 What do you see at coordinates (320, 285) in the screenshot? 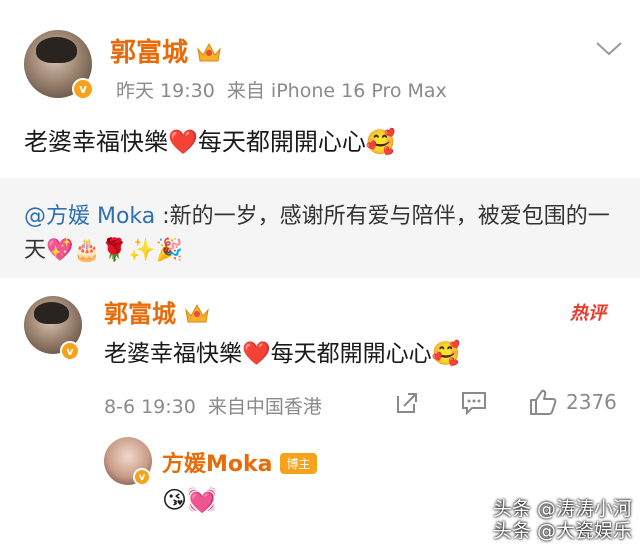
I see `divider` at bounding box center [320, 285].